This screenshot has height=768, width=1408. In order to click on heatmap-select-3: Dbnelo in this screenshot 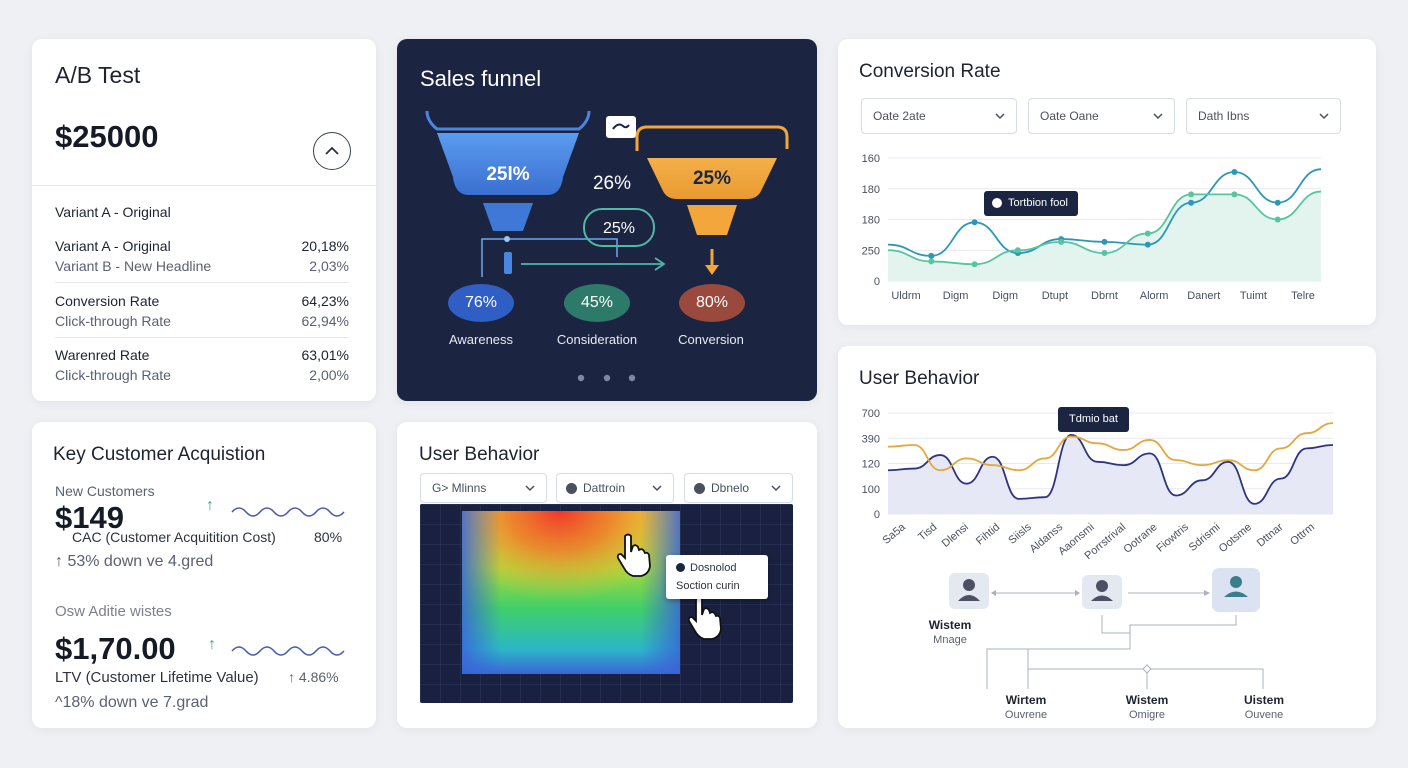, I will do `click(738, 488)`.